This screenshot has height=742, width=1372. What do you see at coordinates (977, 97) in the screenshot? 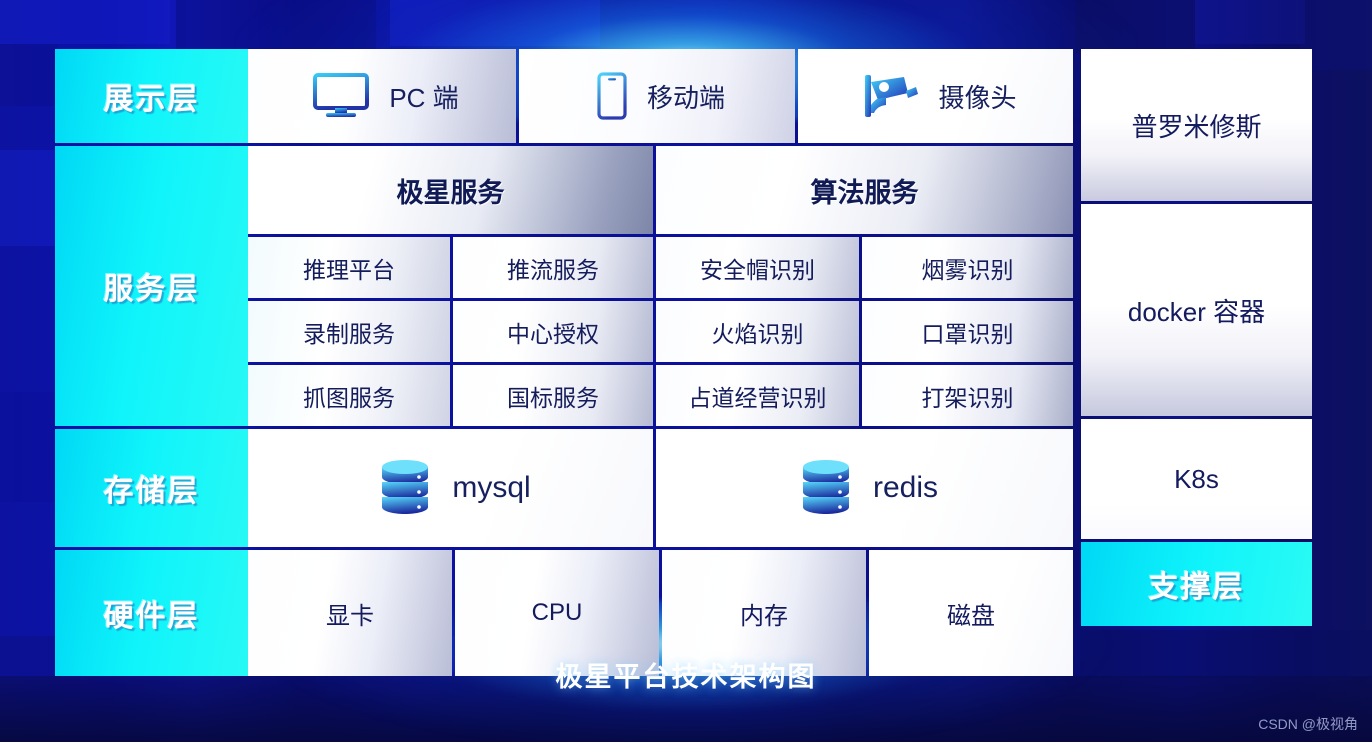
I see `presentation-item-camera-label: 摄像头` at bounding box center [977, 97].